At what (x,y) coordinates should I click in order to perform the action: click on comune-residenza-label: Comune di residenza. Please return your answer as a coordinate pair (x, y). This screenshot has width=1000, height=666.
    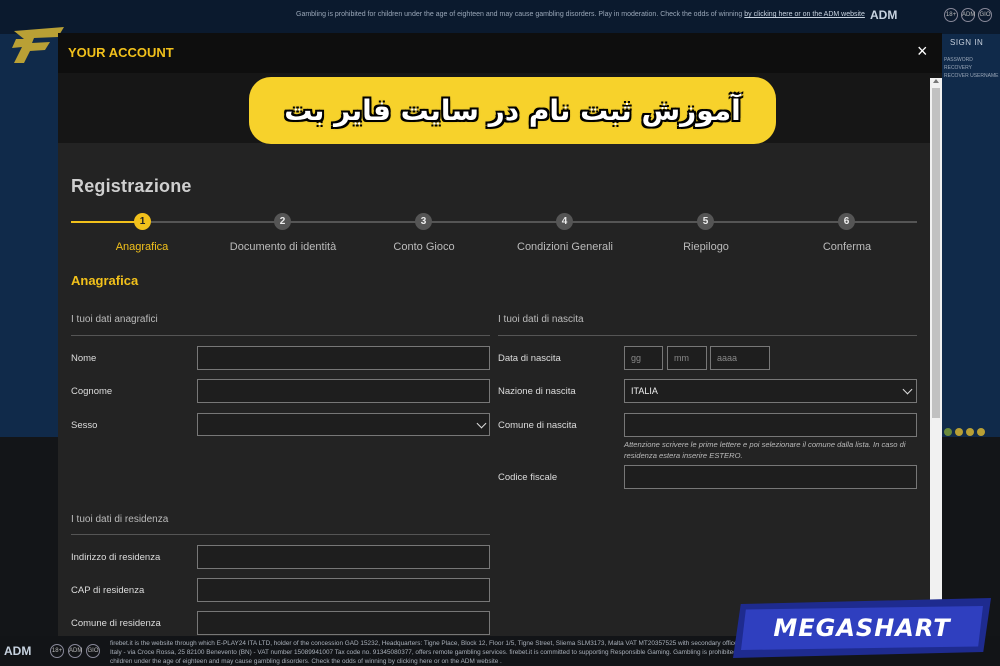
    Looking at the image, I should click on (116, 623).